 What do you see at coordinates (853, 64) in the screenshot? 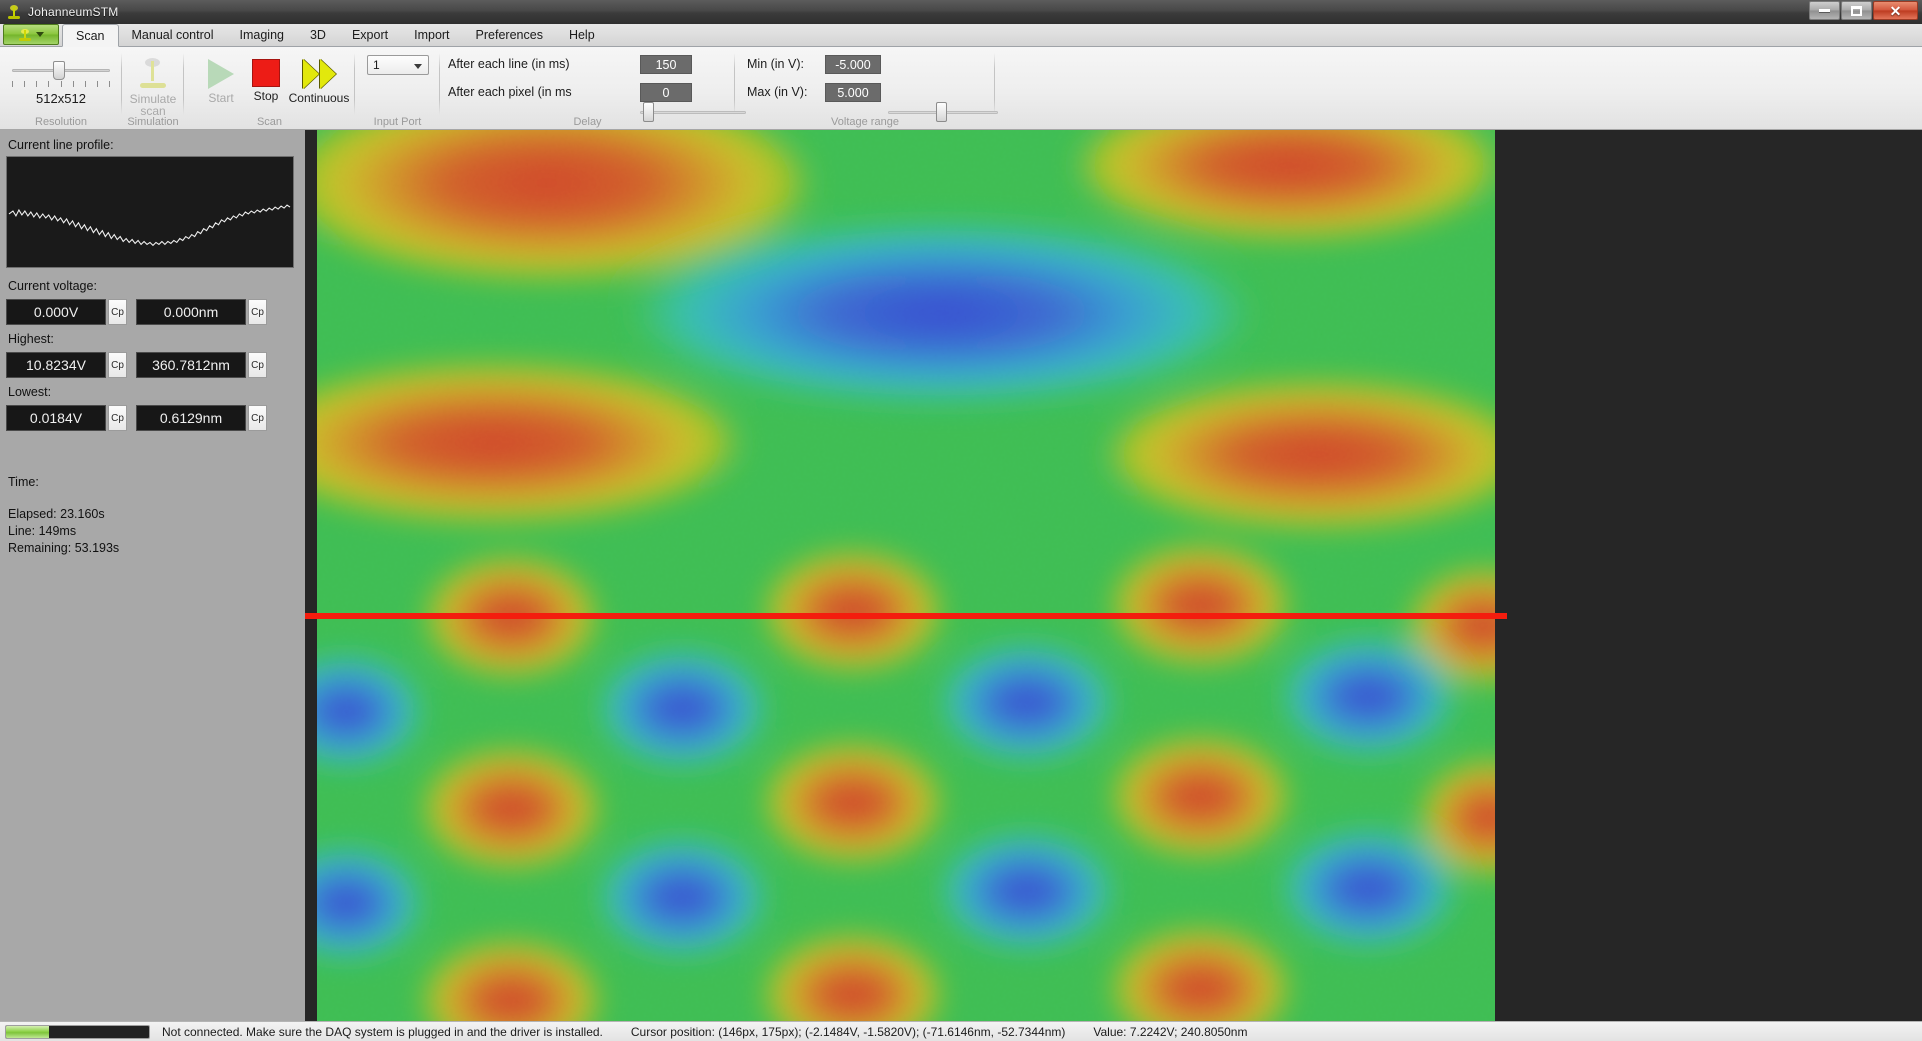
I see `min-voltage-input: -5.000` at bounding box center [853, 64].